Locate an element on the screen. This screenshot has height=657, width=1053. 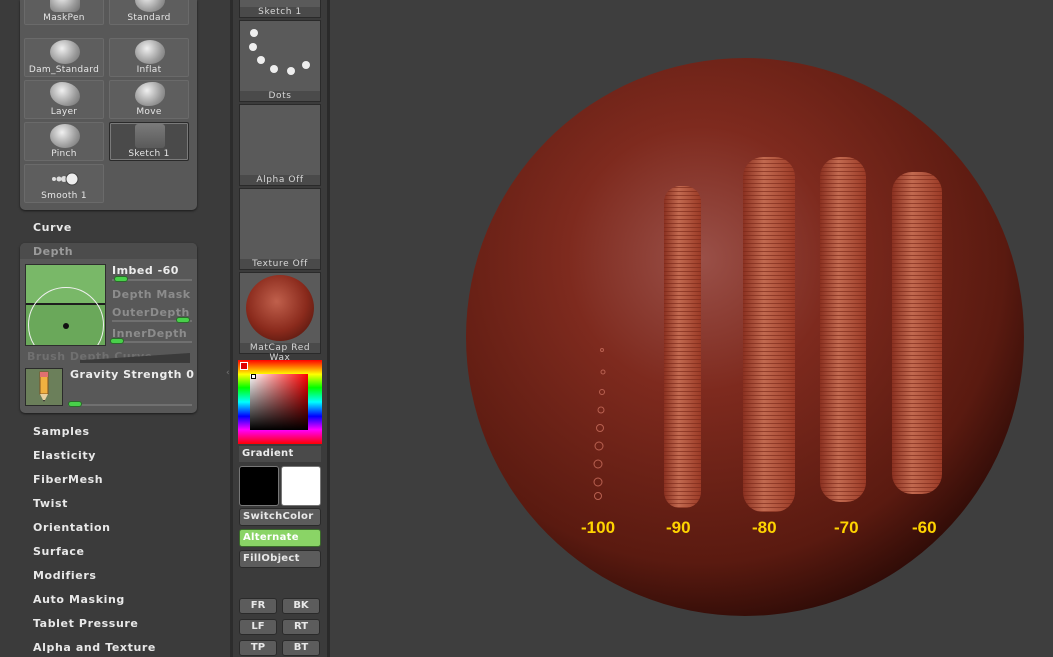
main-color-swatch is located at coordinates (259, 486).